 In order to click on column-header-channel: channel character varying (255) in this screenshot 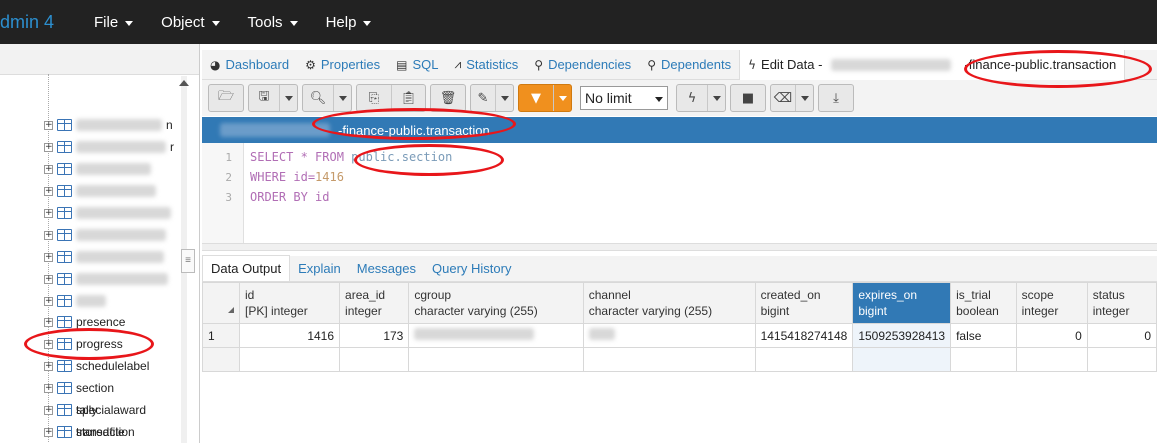, I will do `click(669, 303)`.